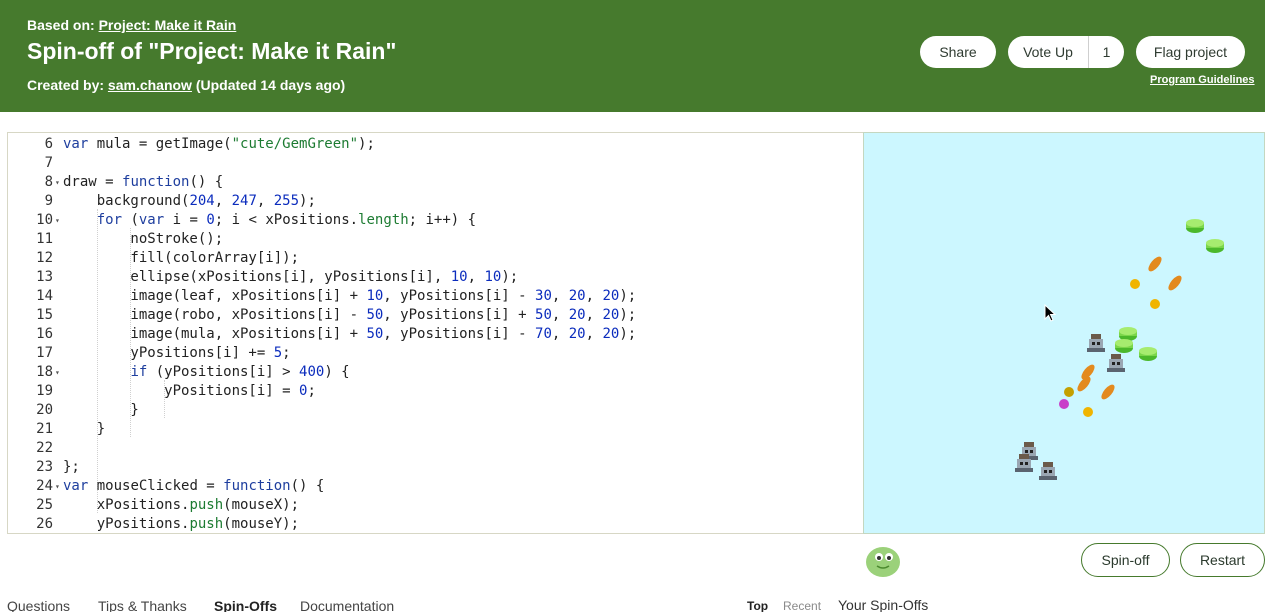 This screenshot has height=612, width=1265. Describe the element at coordinates (71, 467) in the screenshot. I see `code-text: };` at that location.